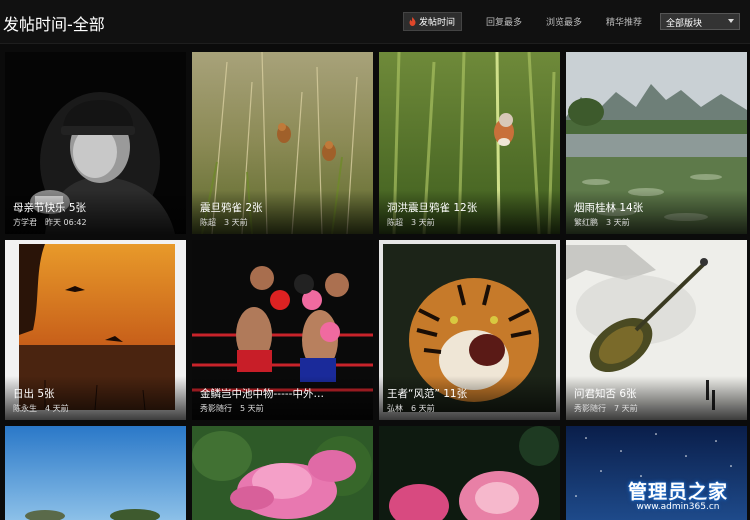 This screenshot has width=750, height=520. I want to click on card-author: 陈永生, so click(25, 408).